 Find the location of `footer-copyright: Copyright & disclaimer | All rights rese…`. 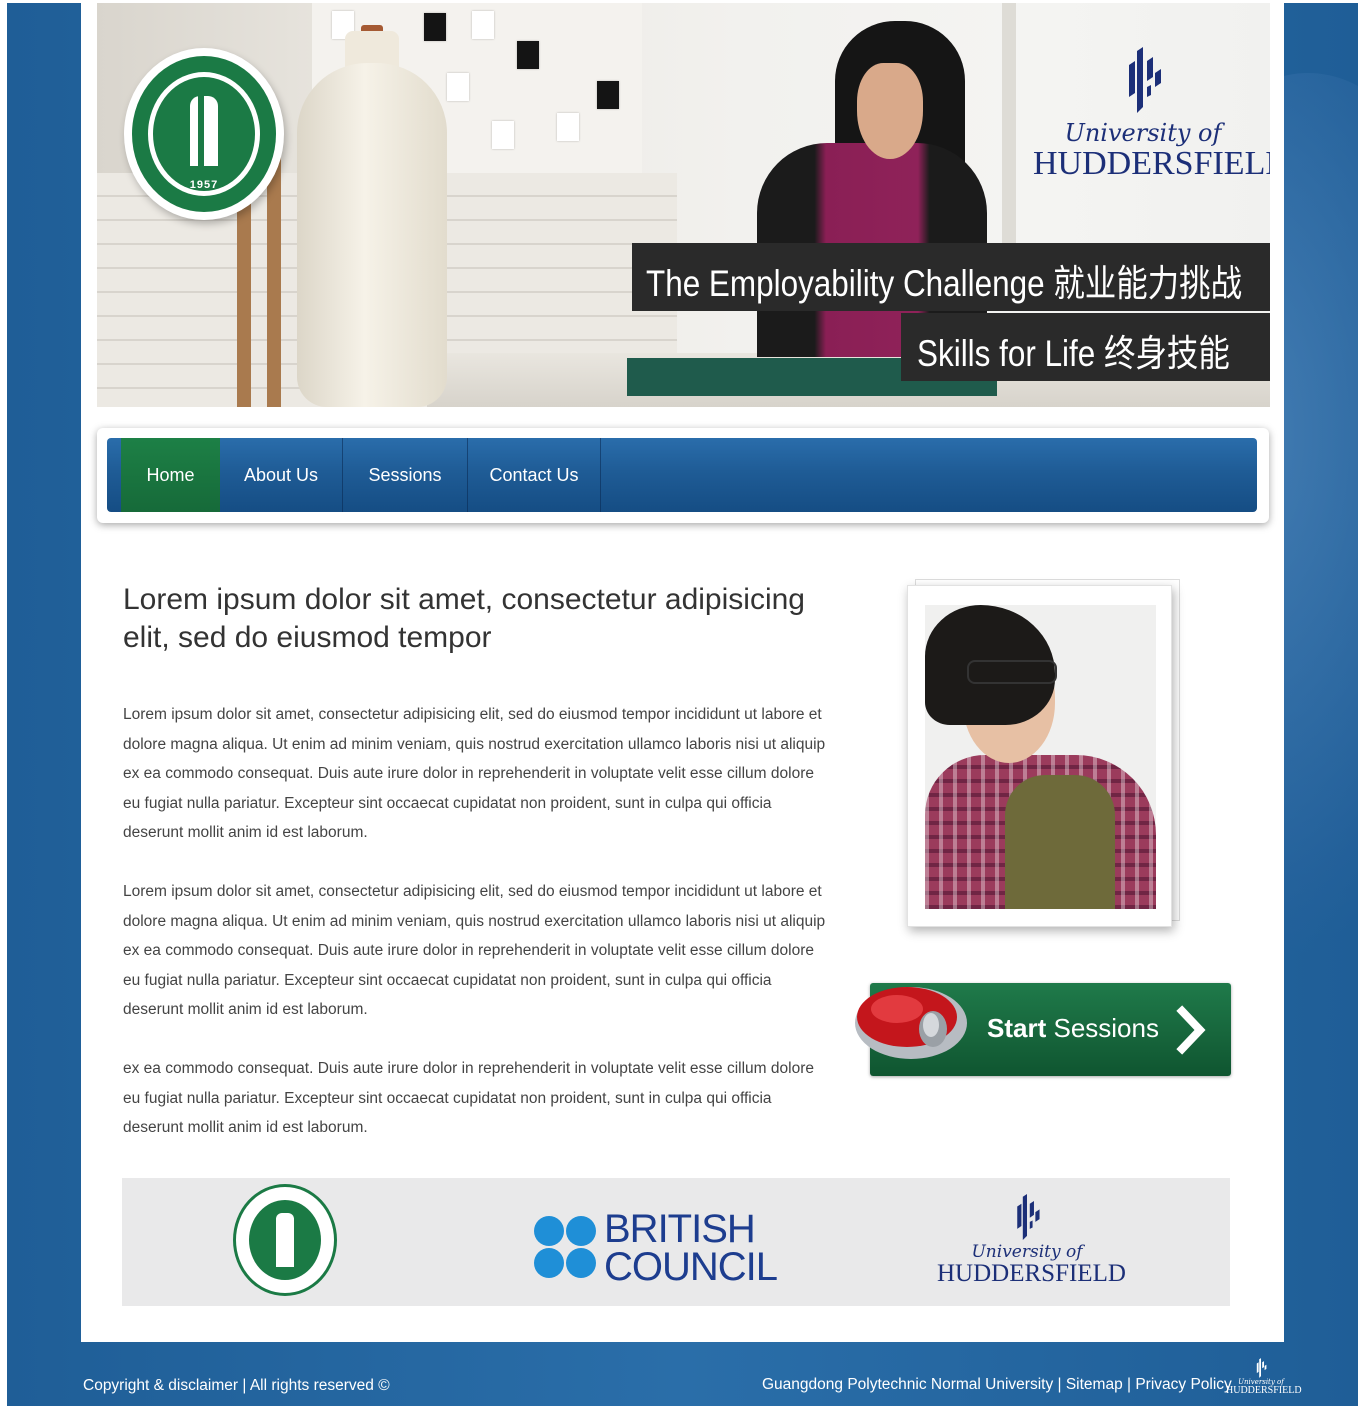

footer-copyright: Copyright & disclaimer | All rights rese… is located at coordinates (236, 1386).